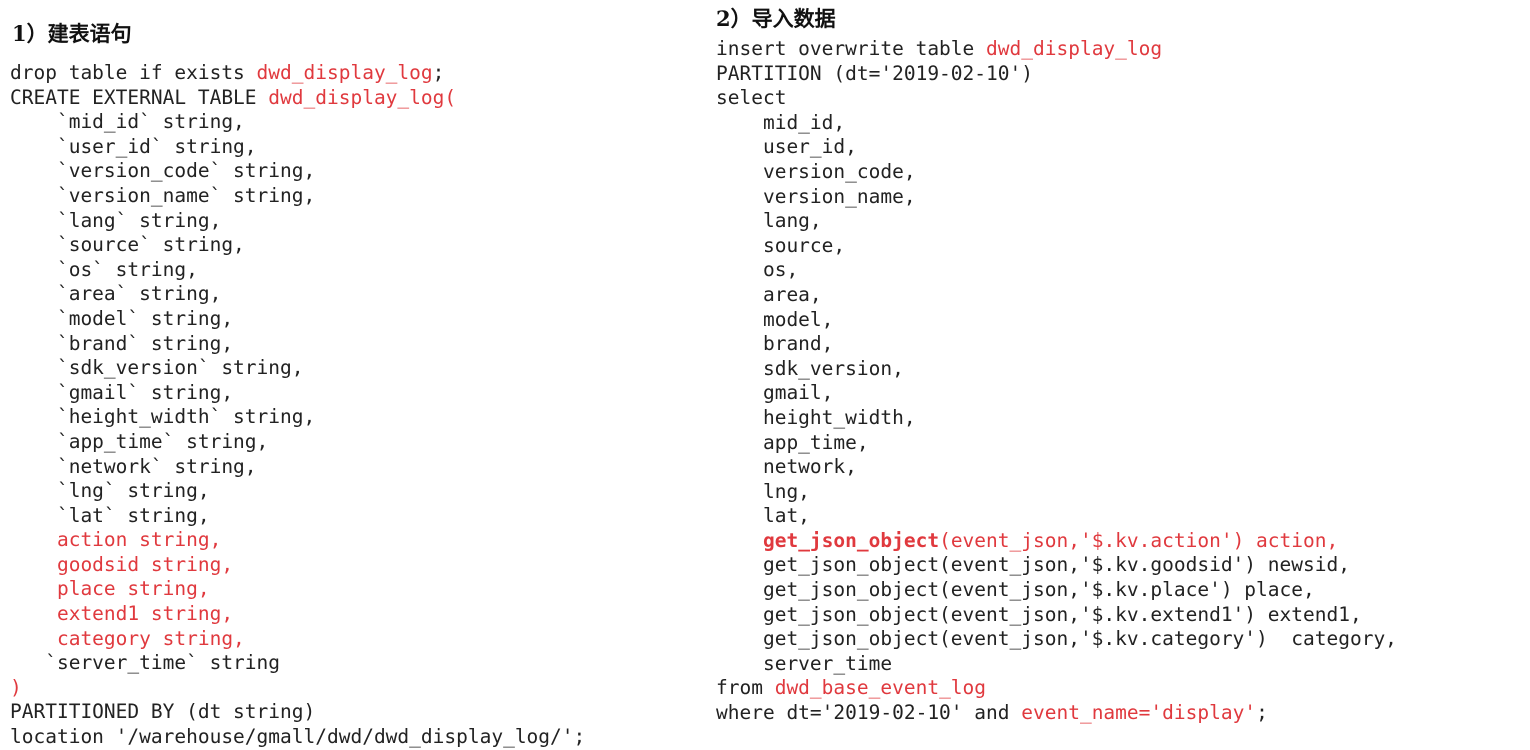 This screenshot has height=750, width=1530. I want to click on code-token: CREATE EXTERNAL TABLE, so click(139, 97).